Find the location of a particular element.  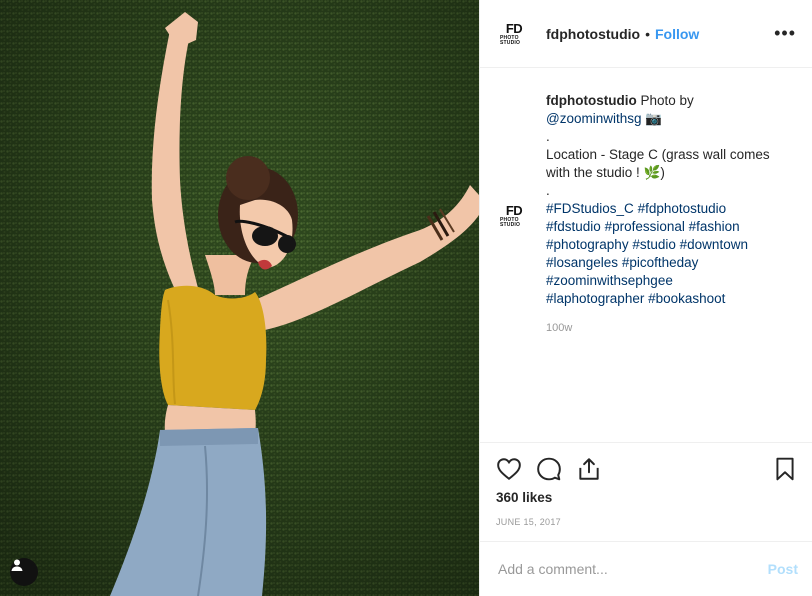

hashtag: #studio is located at coordinates (654, 244).